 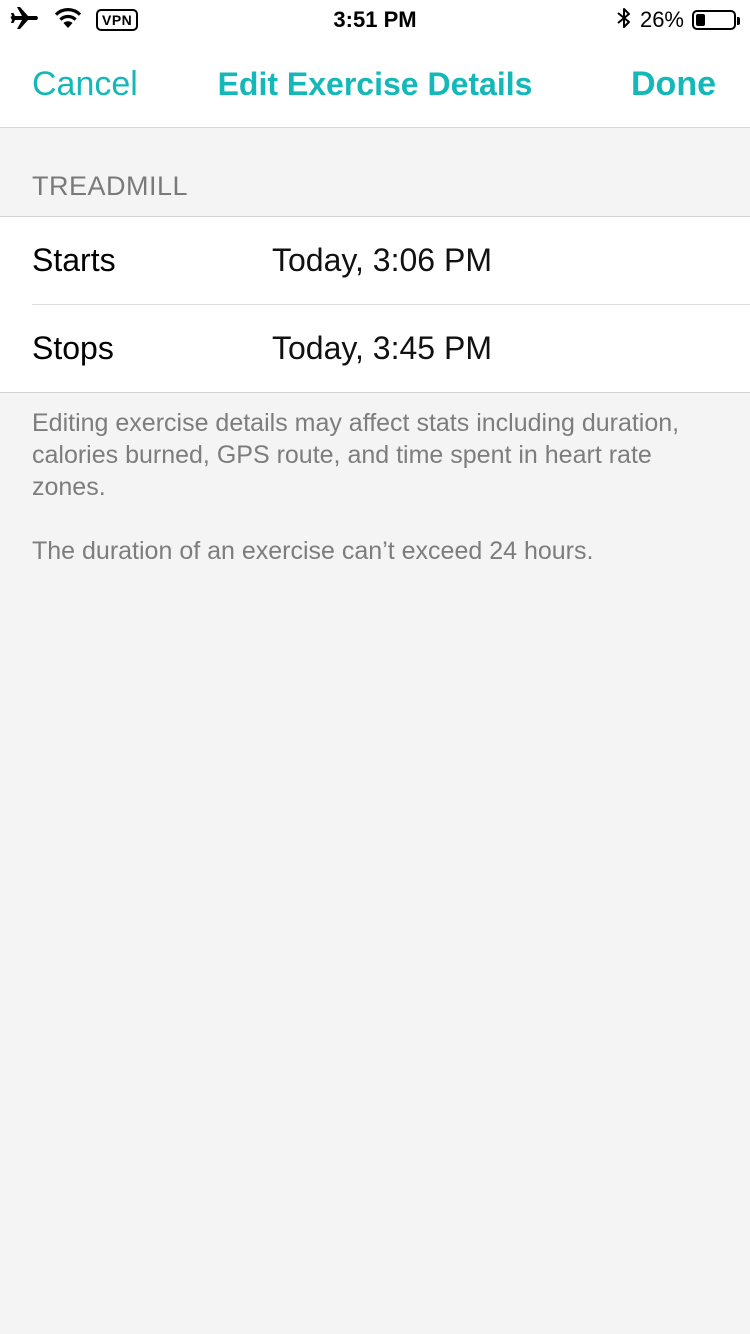 What do you see at coordinates (382, 260) in the screenshot?
I see `starts-value: Today, 3:06 PM` at bounding box center [382, 260].